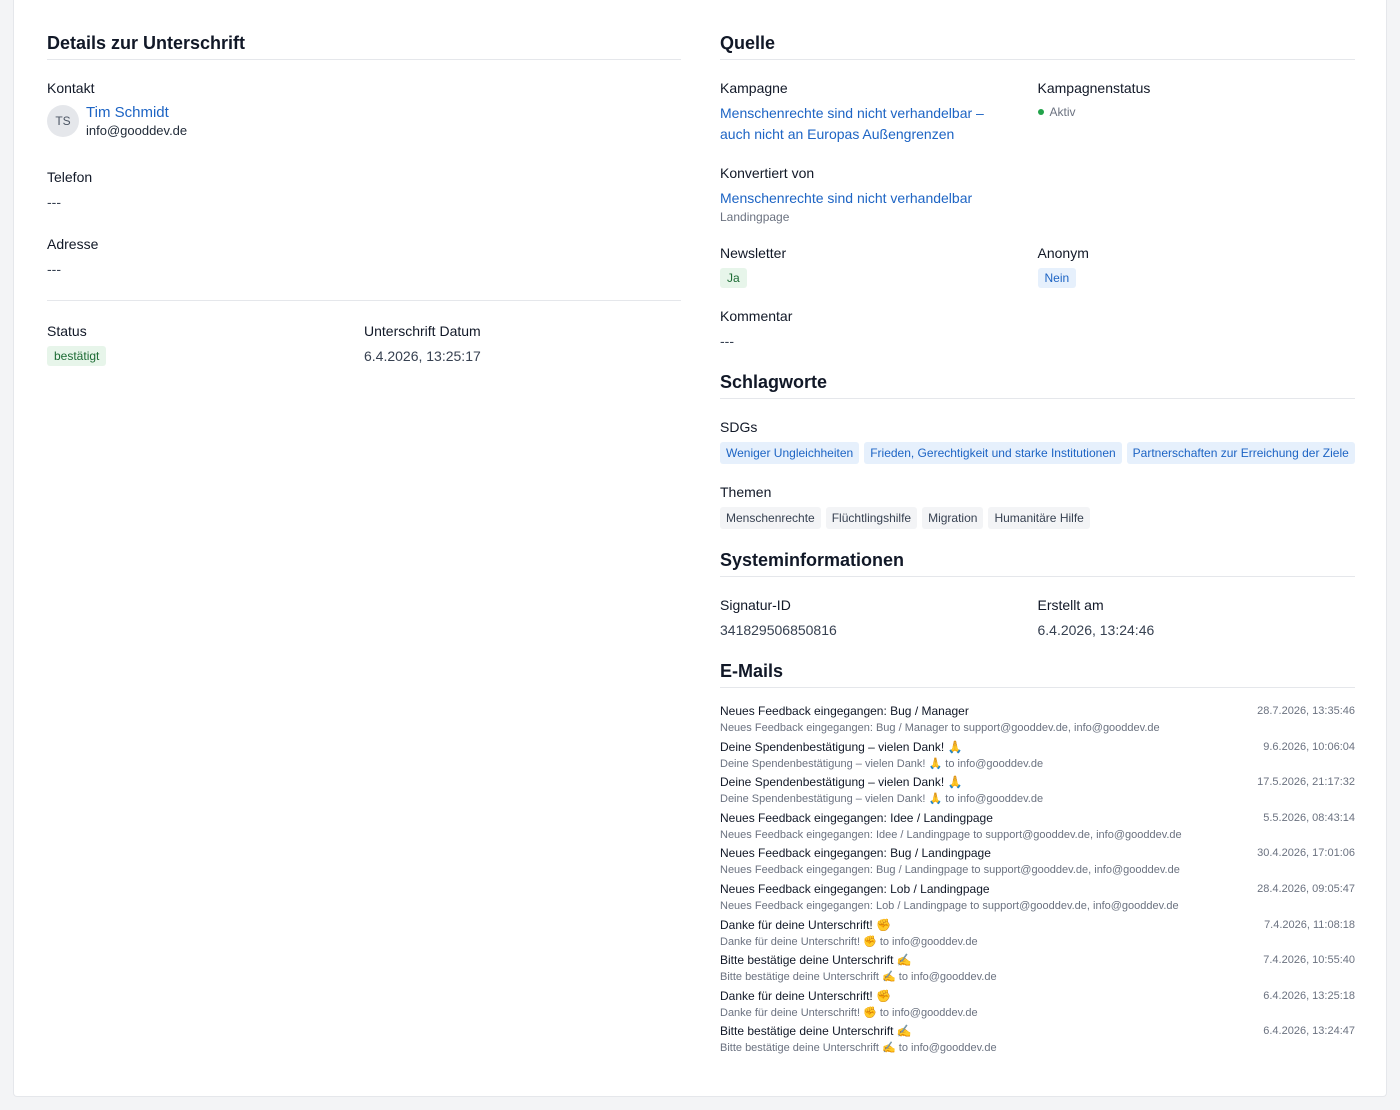  What do you see at coordinates (727, 341) in the screenshot?
I see `comment-value: ---` at bounding box center [727, 341].